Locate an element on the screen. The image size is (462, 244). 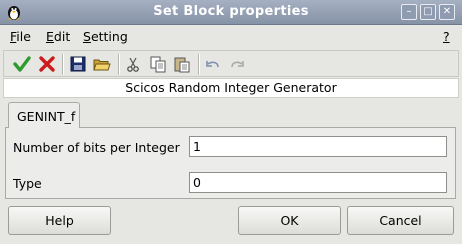
menu-edit-label: dit is located at coordinates (62, 36).